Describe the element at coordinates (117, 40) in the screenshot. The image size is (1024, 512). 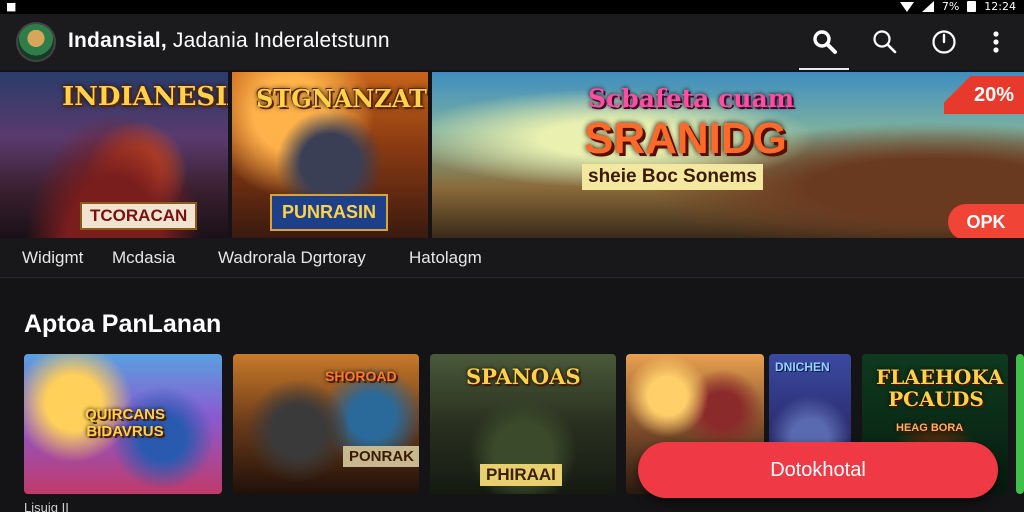
I see `app-title-bold: Indansial,` at that location.